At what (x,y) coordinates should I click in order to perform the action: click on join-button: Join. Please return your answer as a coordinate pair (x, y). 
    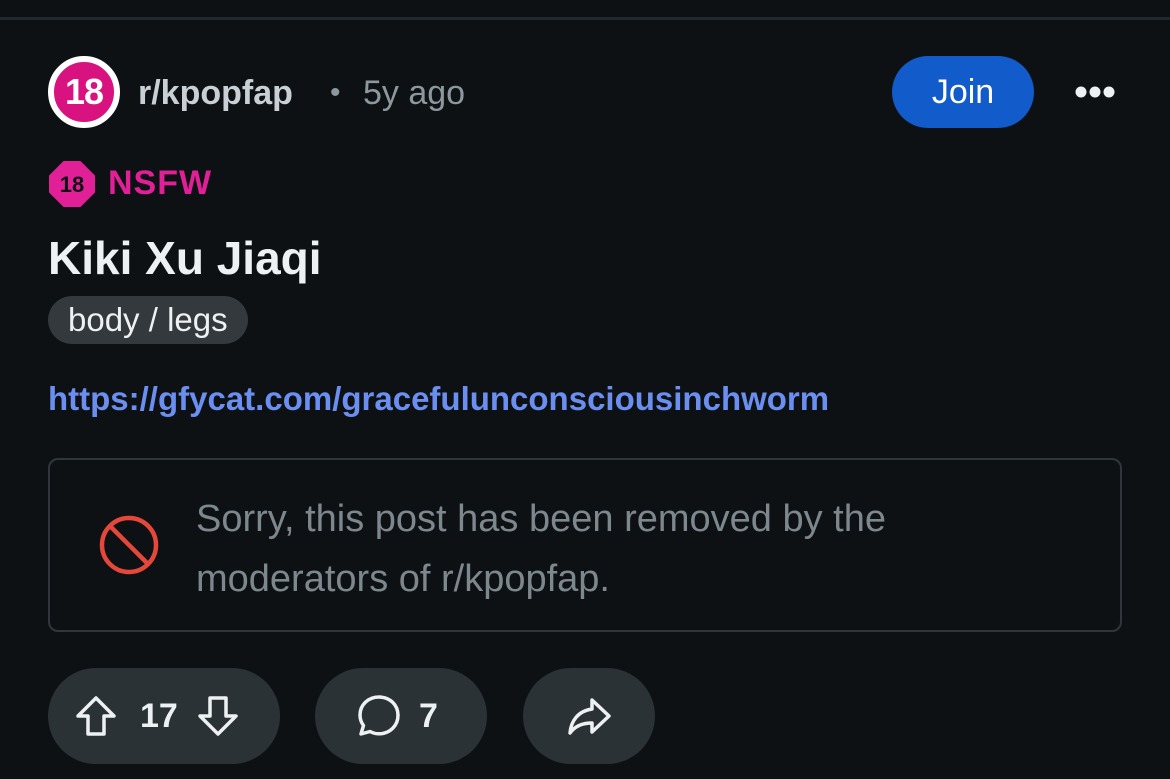
    Looking at the image, I should click on (963, 92).